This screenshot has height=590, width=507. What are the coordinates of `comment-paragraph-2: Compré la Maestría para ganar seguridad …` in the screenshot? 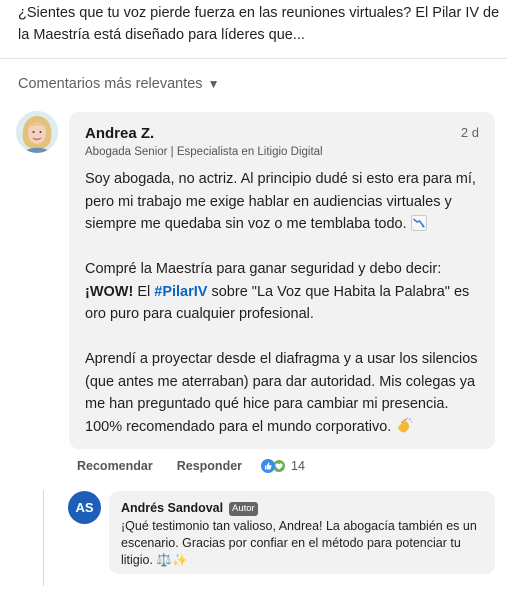 It's located at (285, 292).